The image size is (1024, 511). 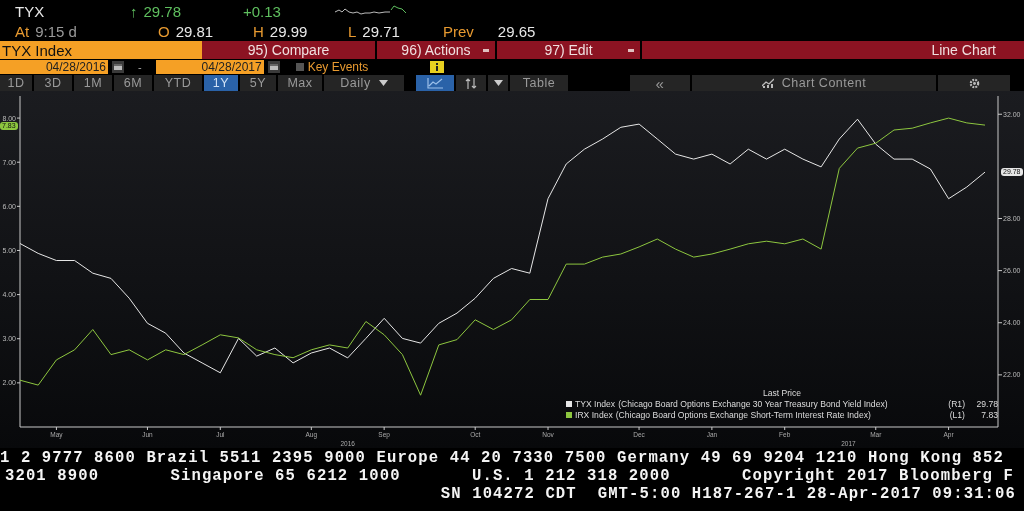 What do you see at coordinates (16, 83) in the screenshot?
I see `period-tab: 1D` at bounding box center [16, 83].